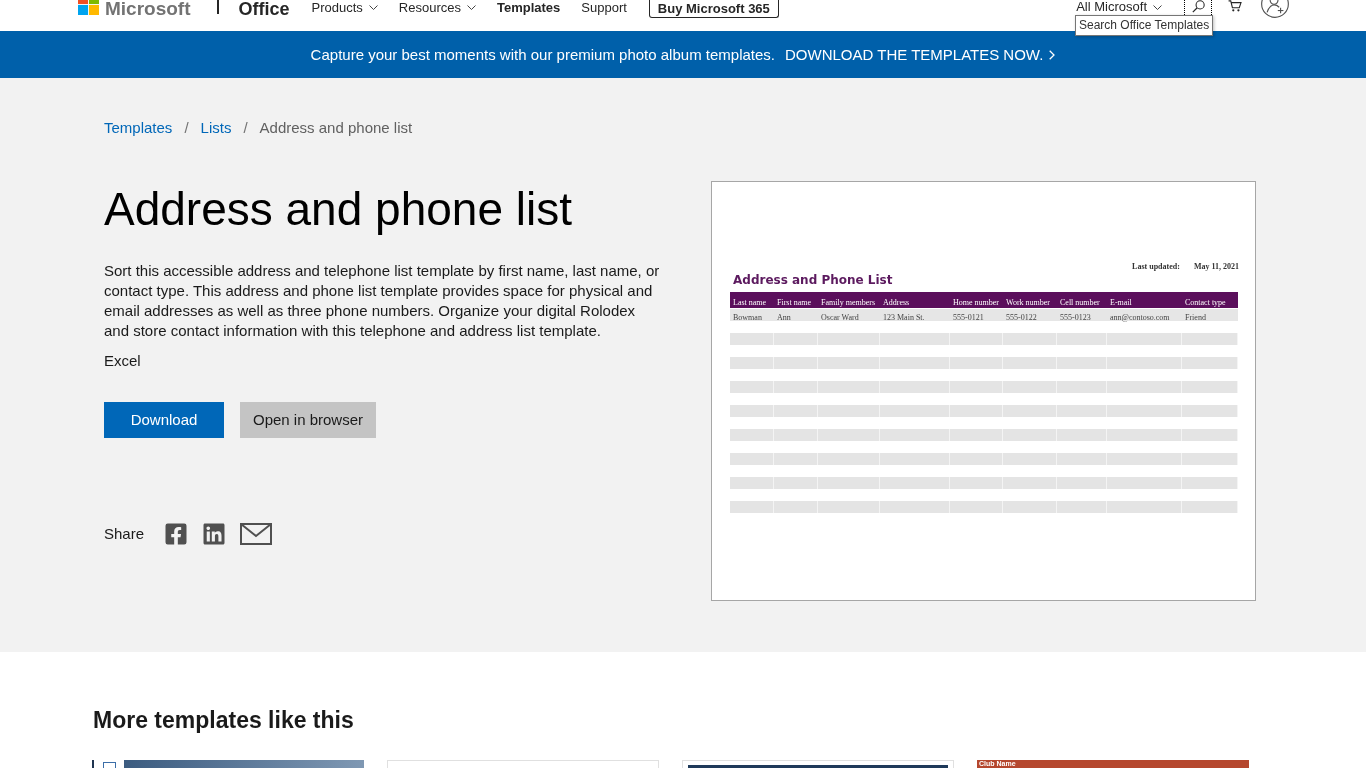 The image size is (1366, 768). What do you see at coordinates (148, 9) in the screenshot?
I see `brand-name: Microsoft` at bounding box center [148, 9].